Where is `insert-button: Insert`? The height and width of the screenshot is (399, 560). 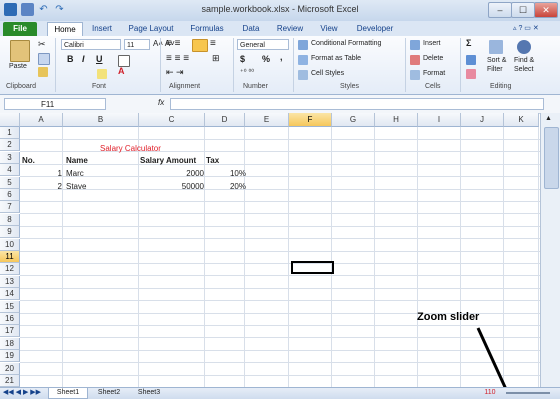 insert-button: Insert is located at coordinates (432, 43).